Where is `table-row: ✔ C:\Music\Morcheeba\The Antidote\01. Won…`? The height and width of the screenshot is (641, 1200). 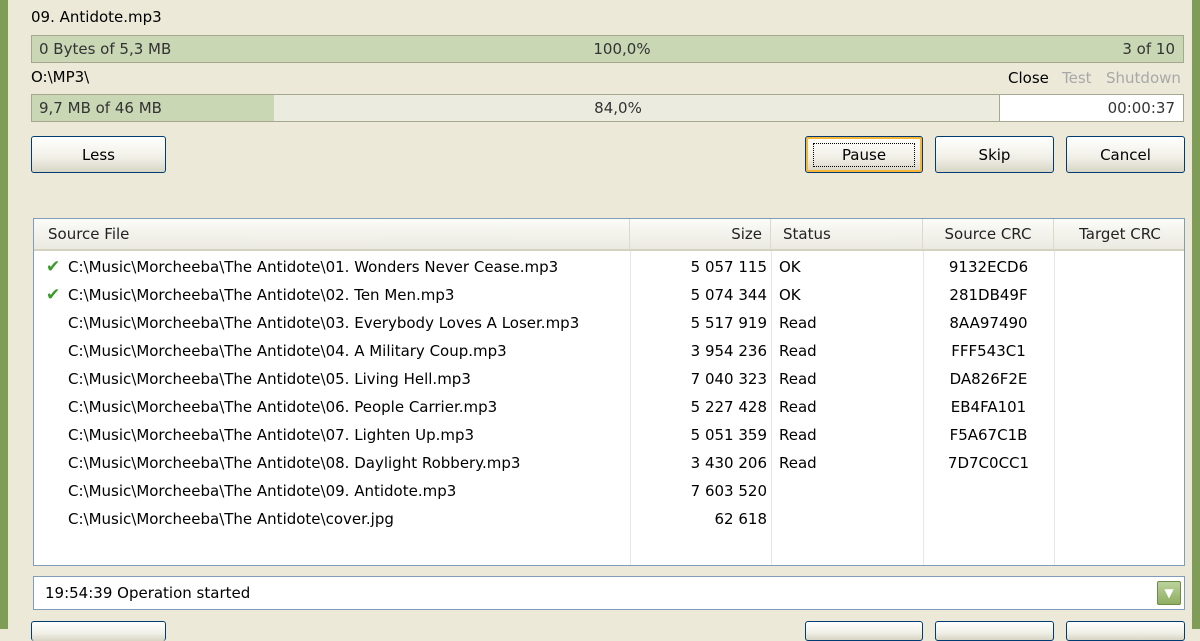
table-row: ✔ C:\Music\Morcheeba\The Antidote\01. Won… is located at coordinates (609, 267).